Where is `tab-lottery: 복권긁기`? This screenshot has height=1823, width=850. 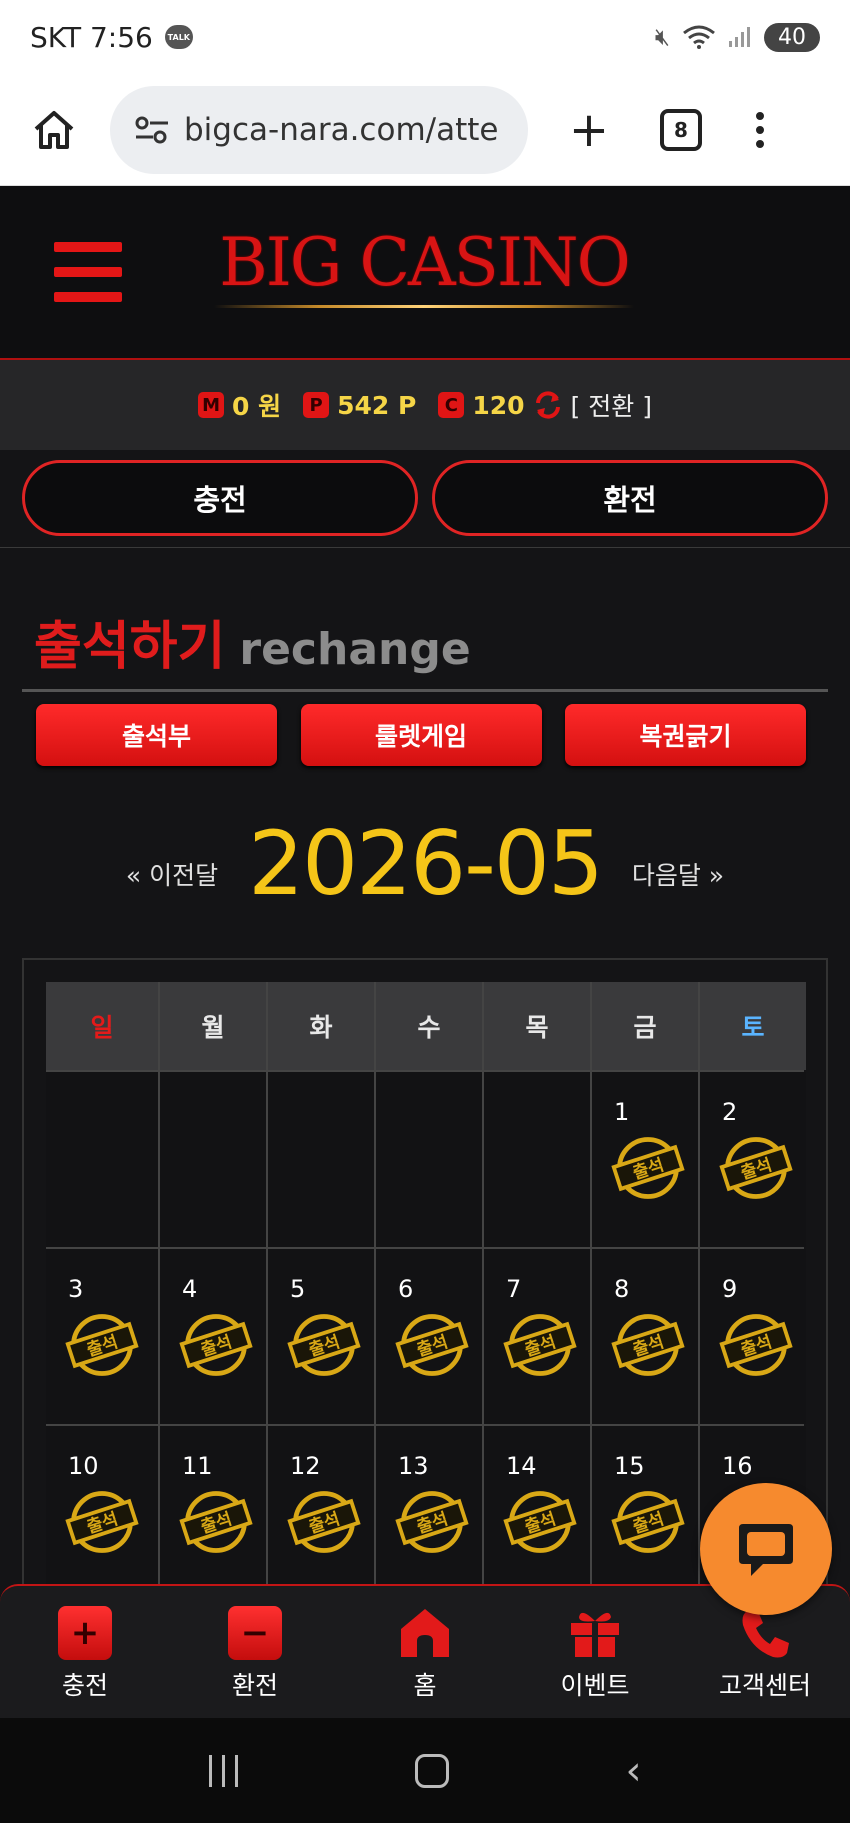
tab-lottery: 복권긁기 is located at coordinates (685, 735).